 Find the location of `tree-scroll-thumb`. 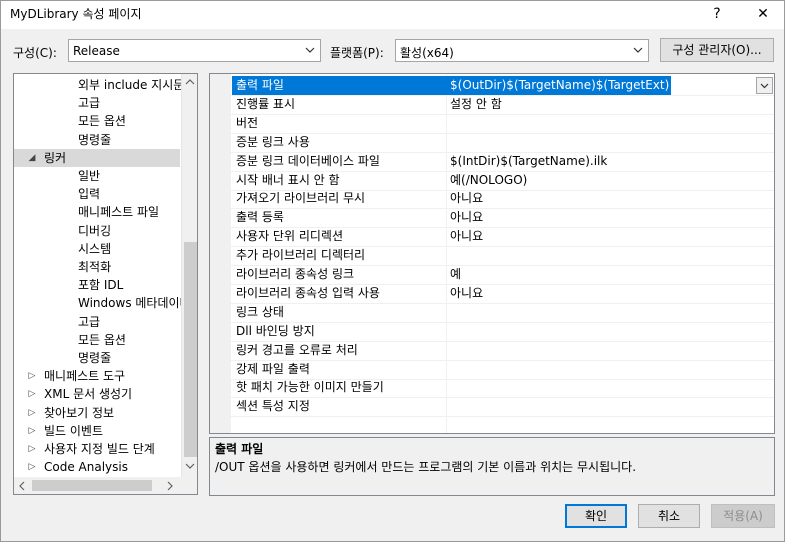

tree-scroll-thumb is located at coordinates (190, 349).